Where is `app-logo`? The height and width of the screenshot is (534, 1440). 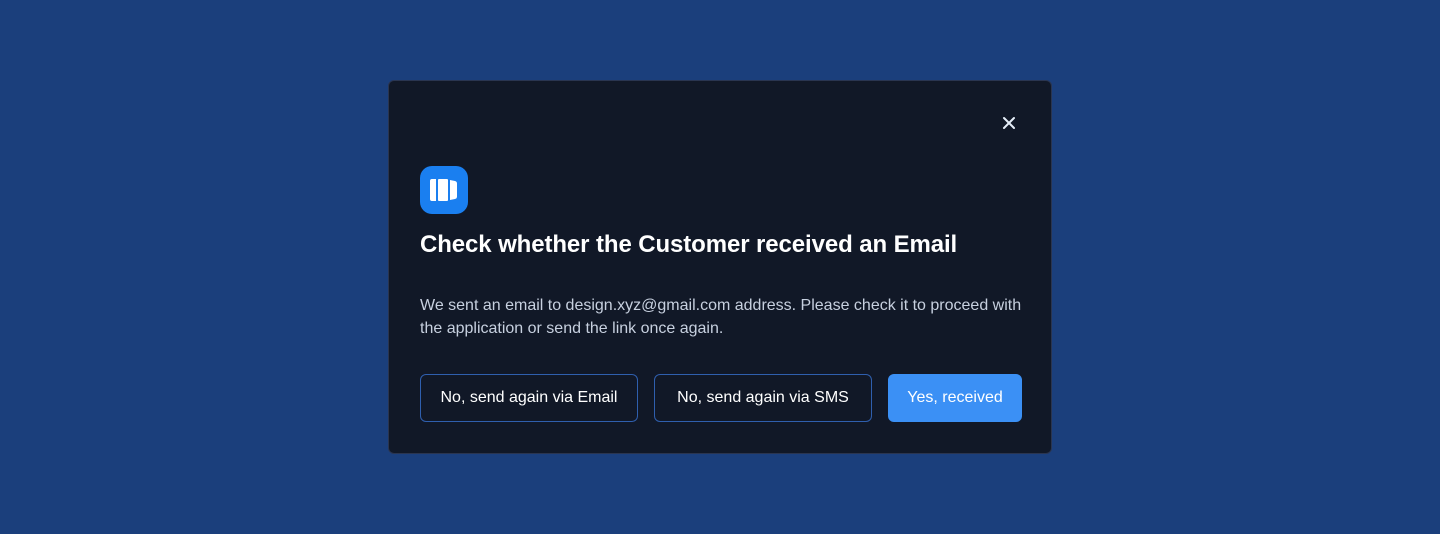
app-logo is located at coordinates (444, 190).